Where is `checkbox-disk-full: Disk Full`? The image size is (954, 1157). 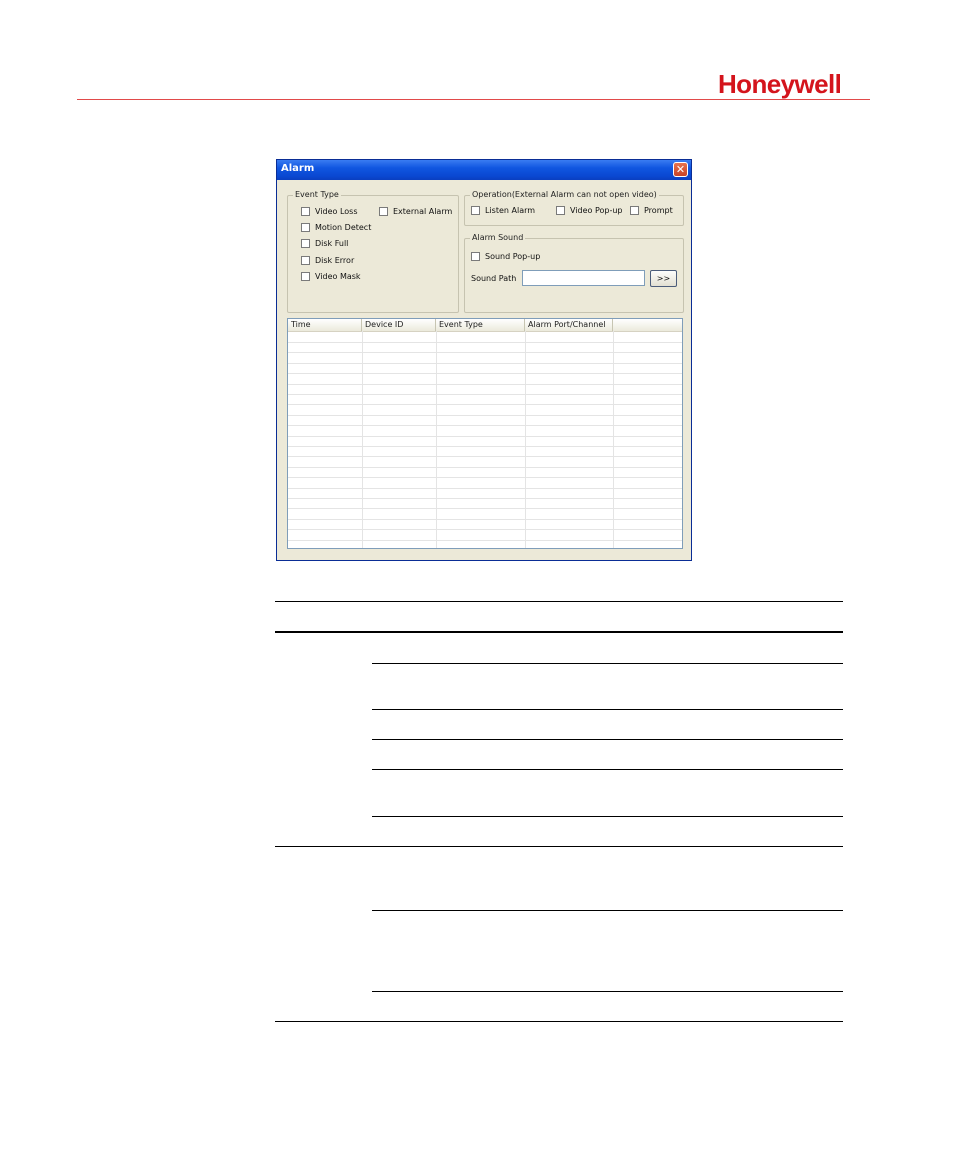 checkbox-disk-full: Disk Full is located at coordinates (324, 243).